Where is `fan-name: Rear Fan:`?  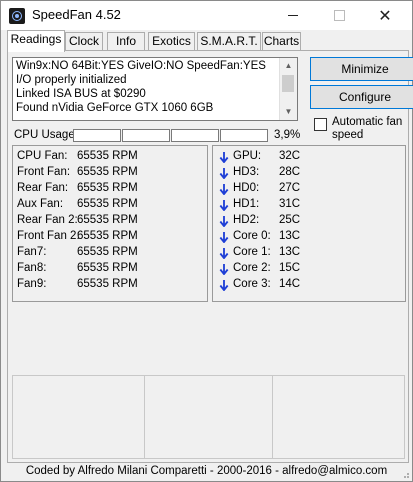 fan-name: Rear Fan: is located at coordinates (43, 188).